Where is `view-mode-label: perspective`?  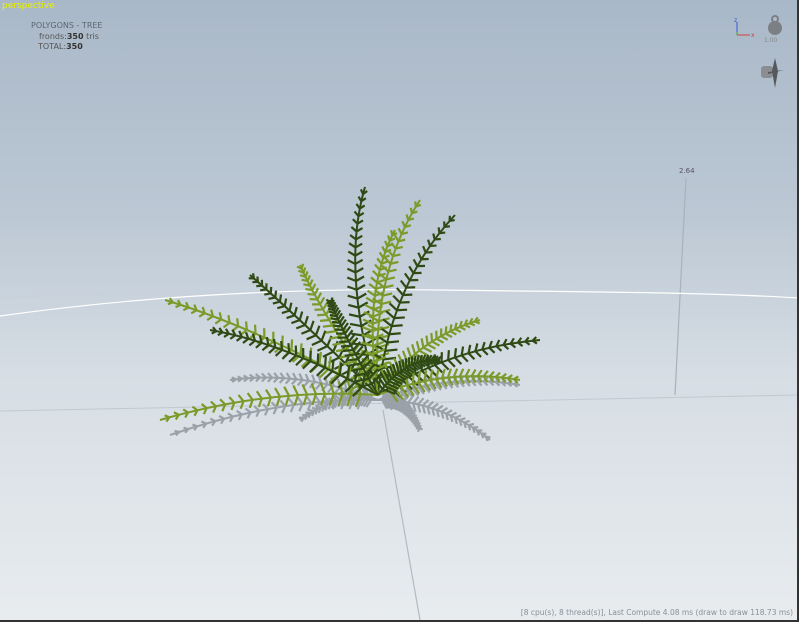 view-mode-label: perspective is located at coordinates (28, 6).